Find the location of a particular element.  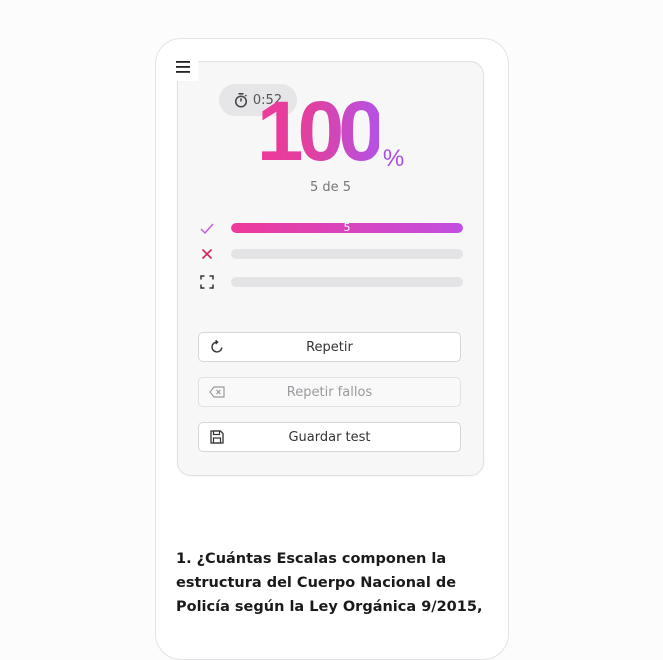

repeat-button: Repetir is located at coordinates (329, 347).